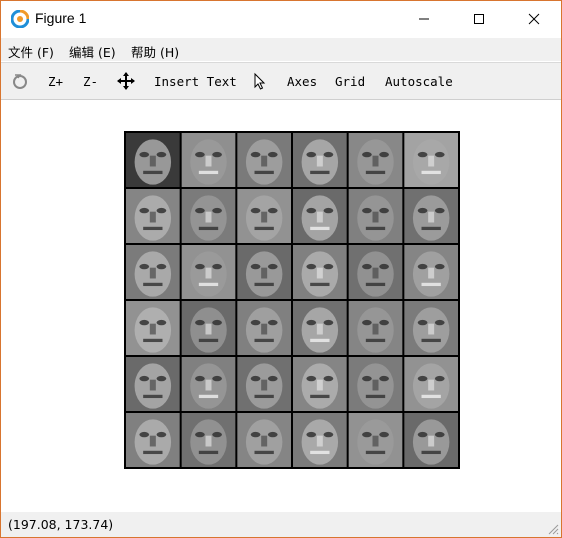 Image resolution: width=562 pixels, height=538 pixels. Describe the element at coordinates (90, 81) in the screenshot. I see `zoom-out-button: Z-` at that location.